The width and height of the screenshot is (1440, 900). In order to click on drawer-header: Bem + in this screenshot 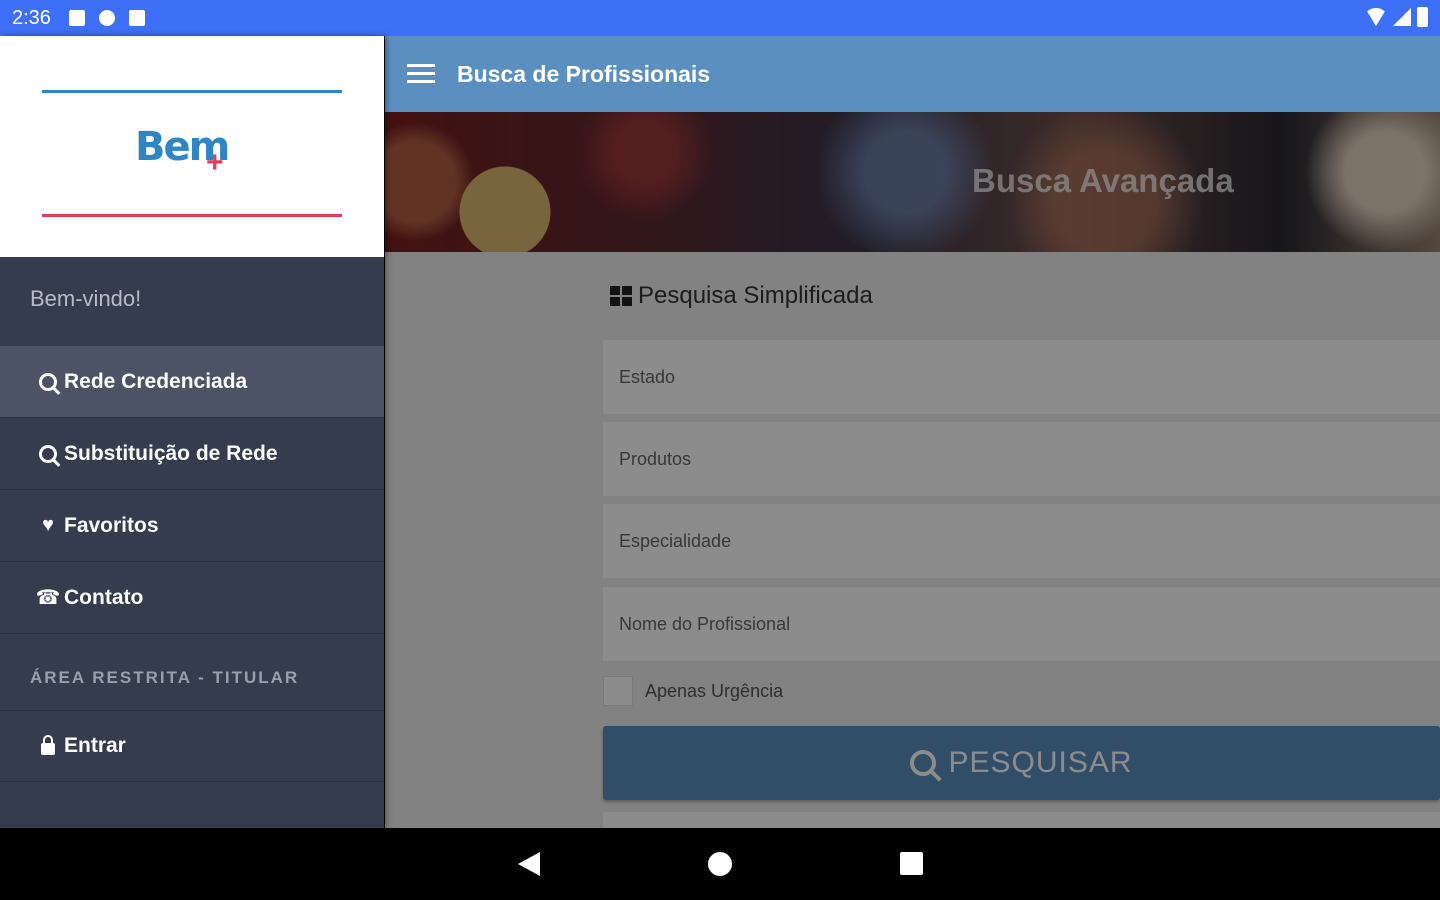, I will do `click(192, 146)`.